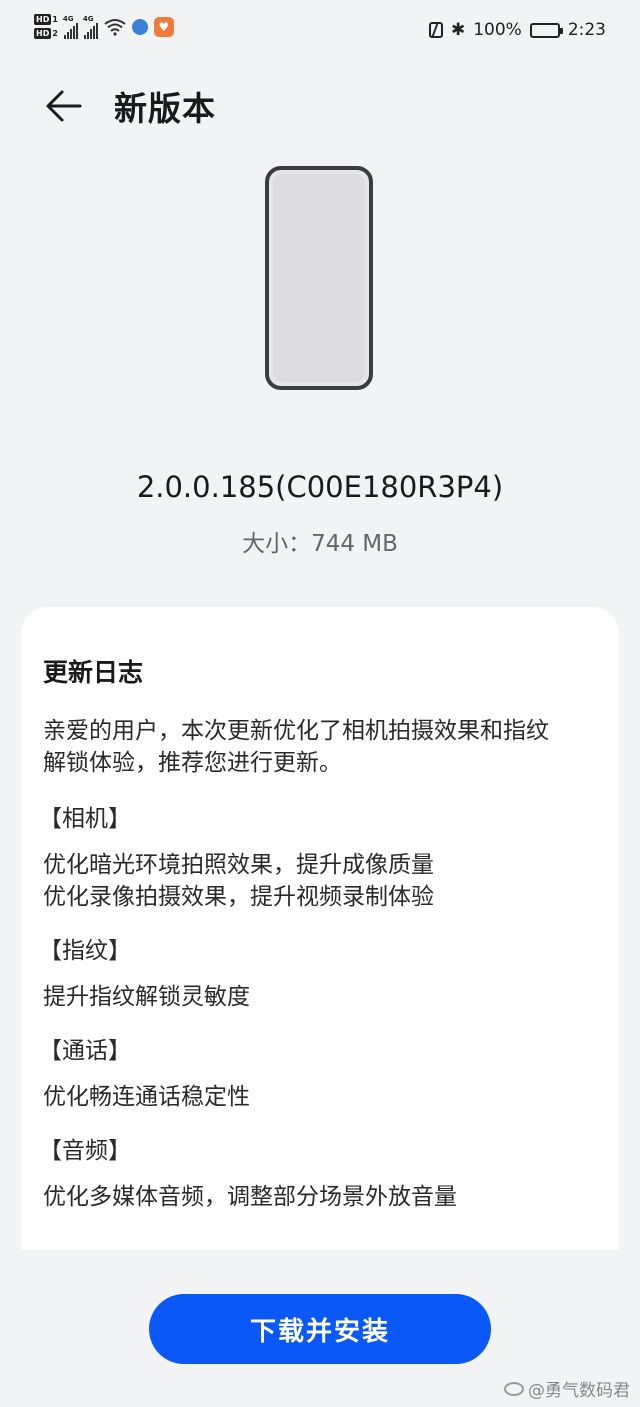 Image resolution: width=640 pixels, height=1407 pixels. I want to click on health-app-icon: ♥, so click(163, 26).